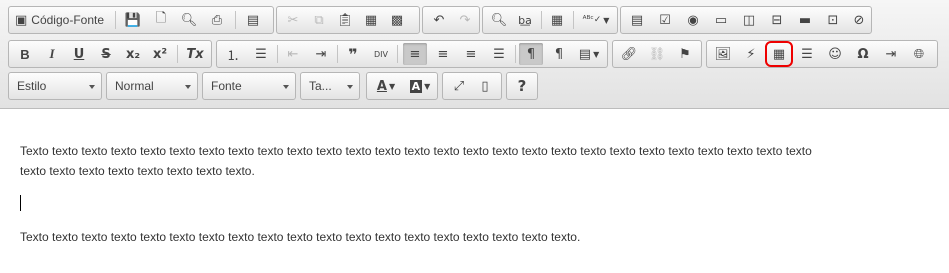 This screenshot has width=949, height=273. Describe the element at coordinates (721, 20) in the screenshot. I see `textfield-button: ▭` at that location.